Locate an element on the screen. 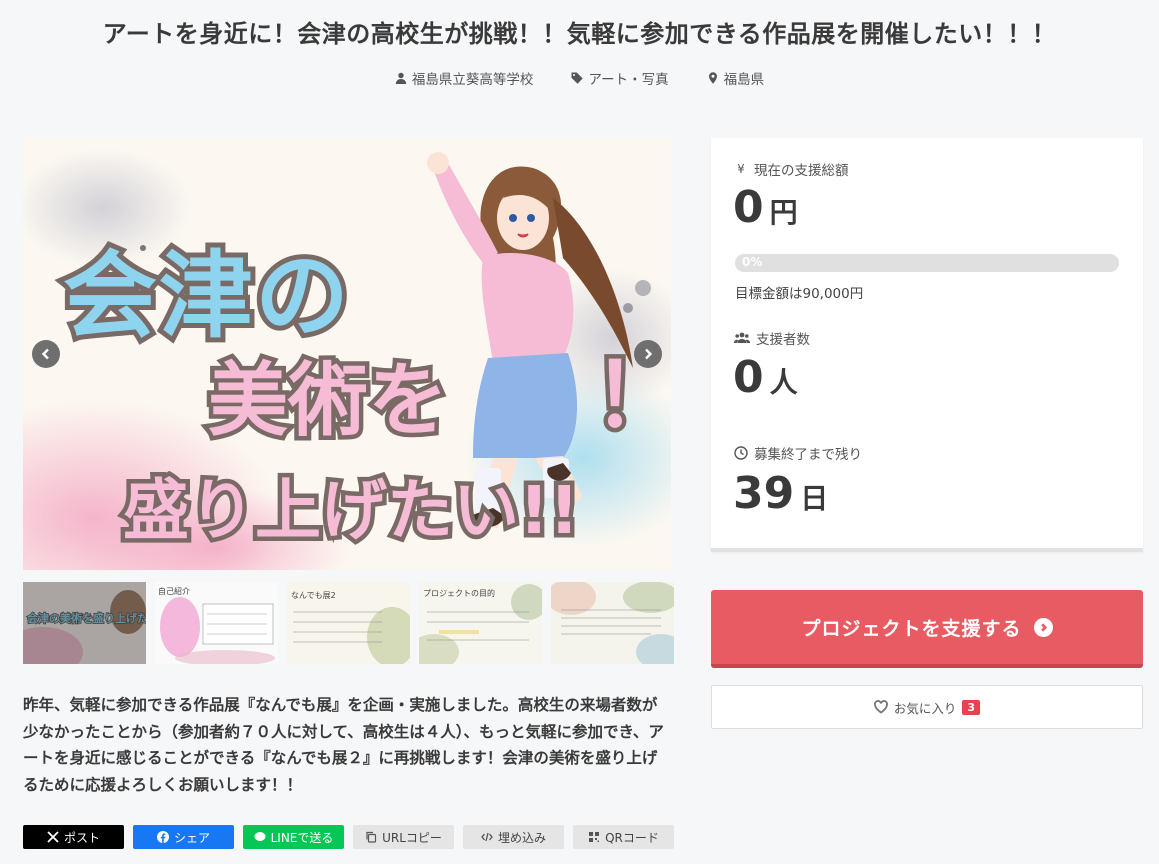 The width and height of the screenshot is (1159, 864). share-line-label: LINEで送る is located at coordinates (302, 837).